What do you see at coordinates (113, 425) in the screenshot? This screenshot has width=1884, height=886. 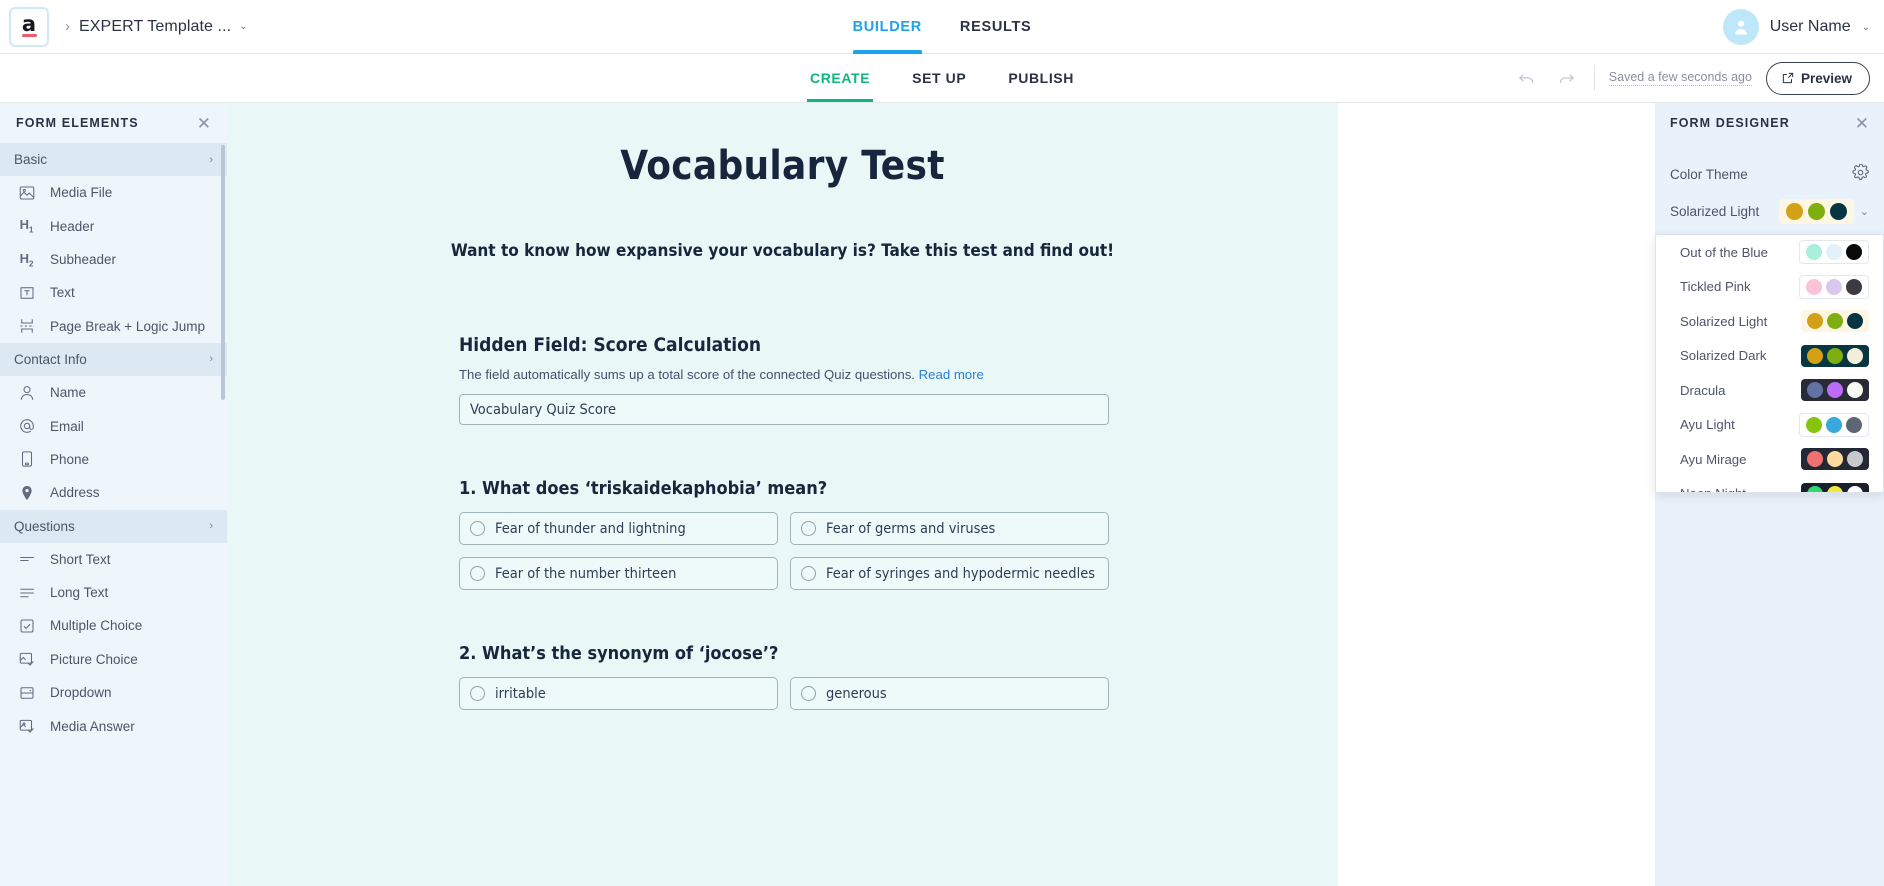 I see `sidebar-item-email: Email` at bounding box center [113, 425].